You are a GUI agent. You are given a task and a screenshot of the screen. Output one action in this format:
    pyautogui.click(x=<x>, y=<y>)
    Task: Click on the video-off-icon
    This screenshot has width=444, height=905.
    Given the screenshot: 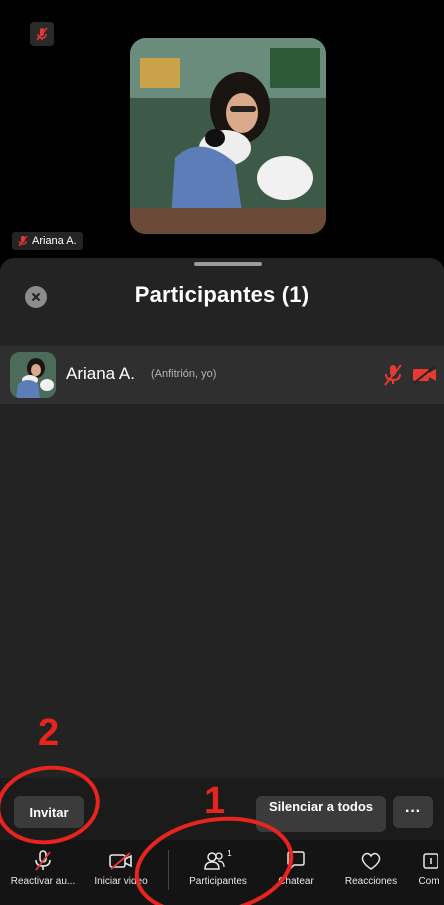 What is the action you would take?
    pyautogui.click(x=120, y=861)
    